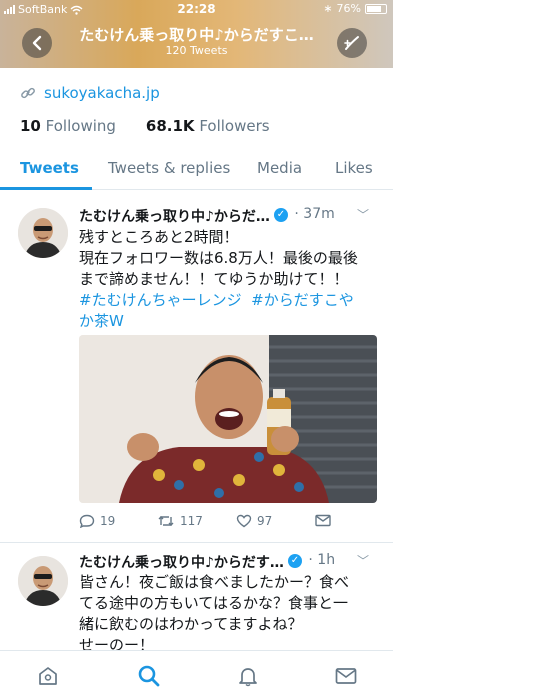  I want to click on tab-tweets-replies: Tweets & replies, so click(169, 168).